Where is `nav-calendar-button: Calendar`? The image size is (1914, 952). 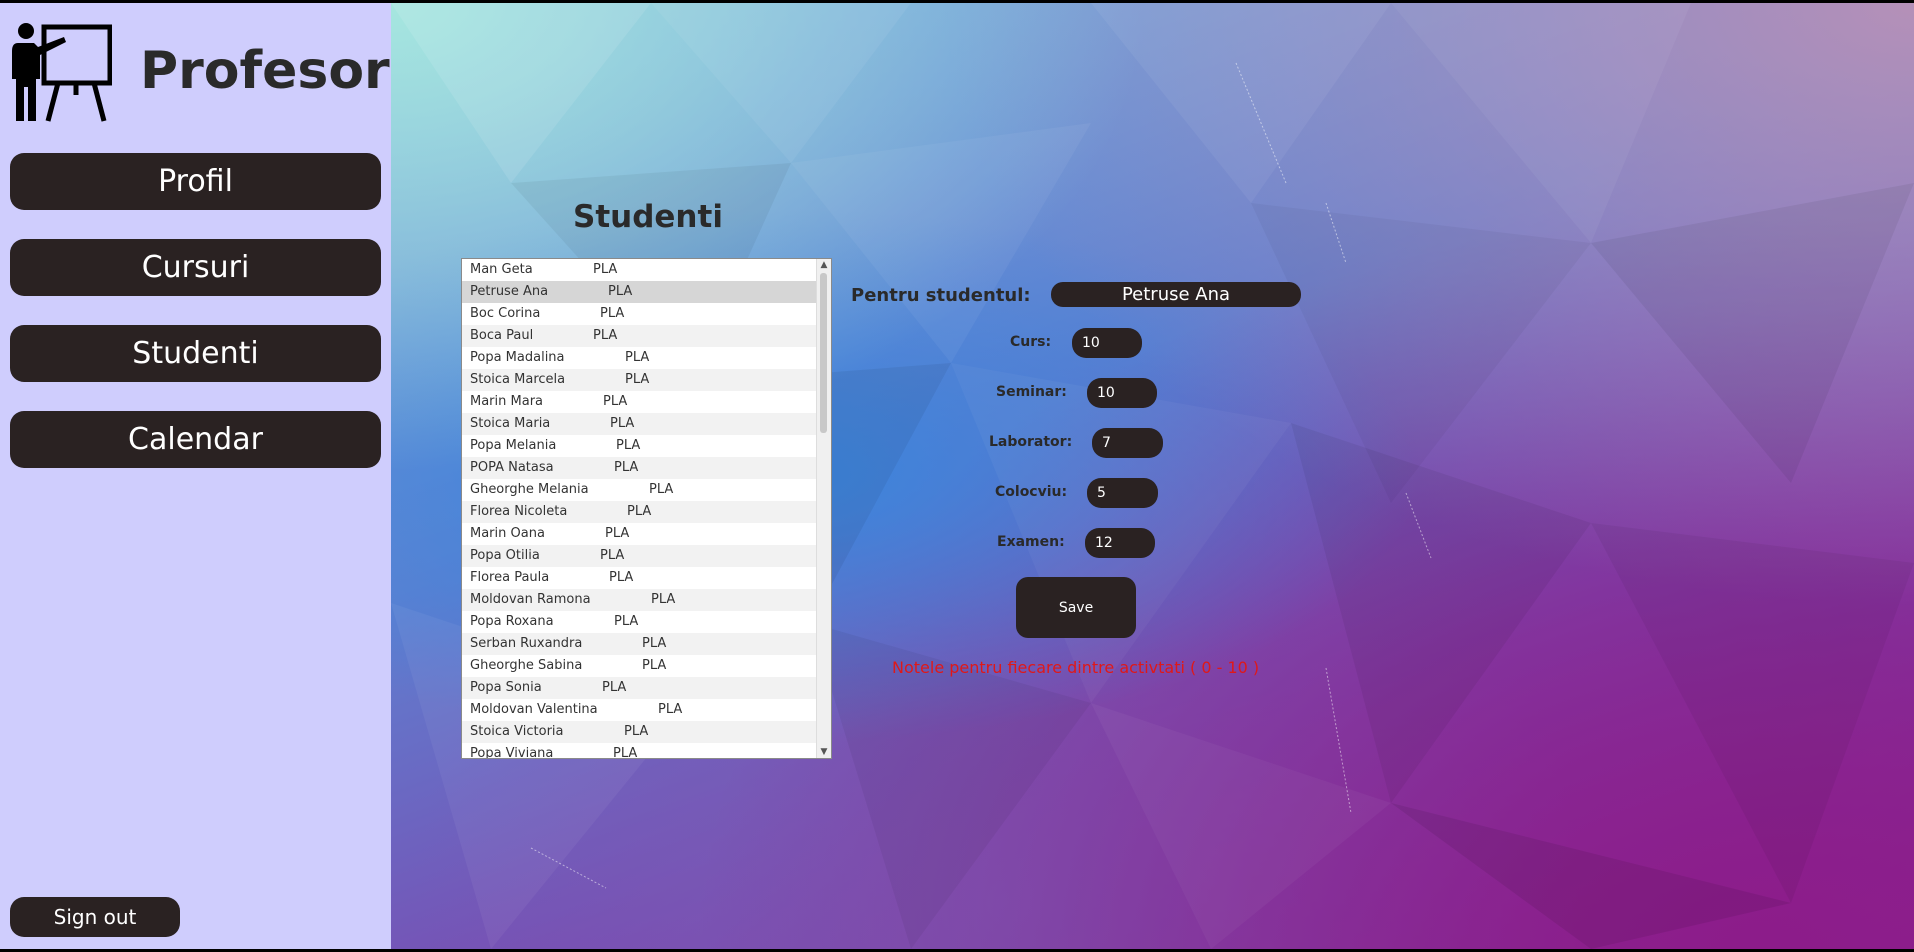 nav-calendar-button: Calendar is located at coordinates (195, 439).